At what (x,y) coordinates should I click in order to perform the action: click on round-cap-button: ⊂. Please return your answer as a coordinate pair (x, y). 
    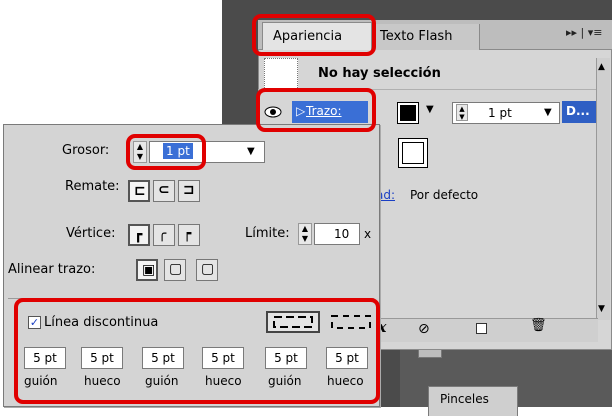
    Looking at the image, I should click on (164, 191).